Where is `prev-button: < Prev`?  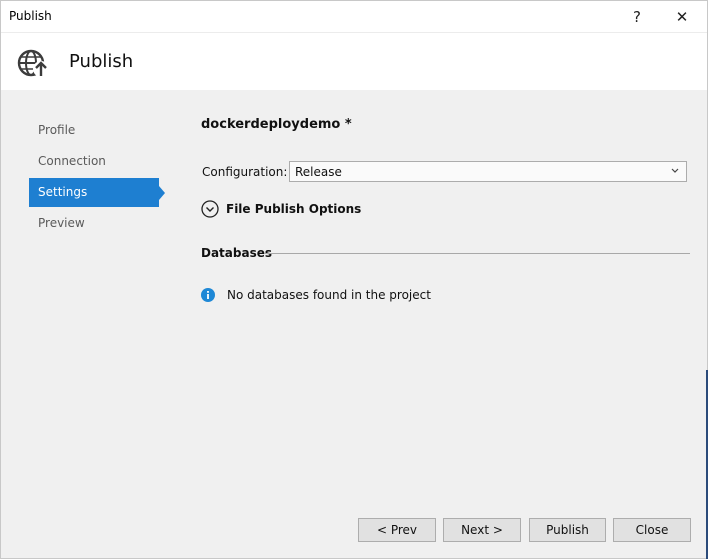 prev-button: < Prev is located at coordinates (397, 530).